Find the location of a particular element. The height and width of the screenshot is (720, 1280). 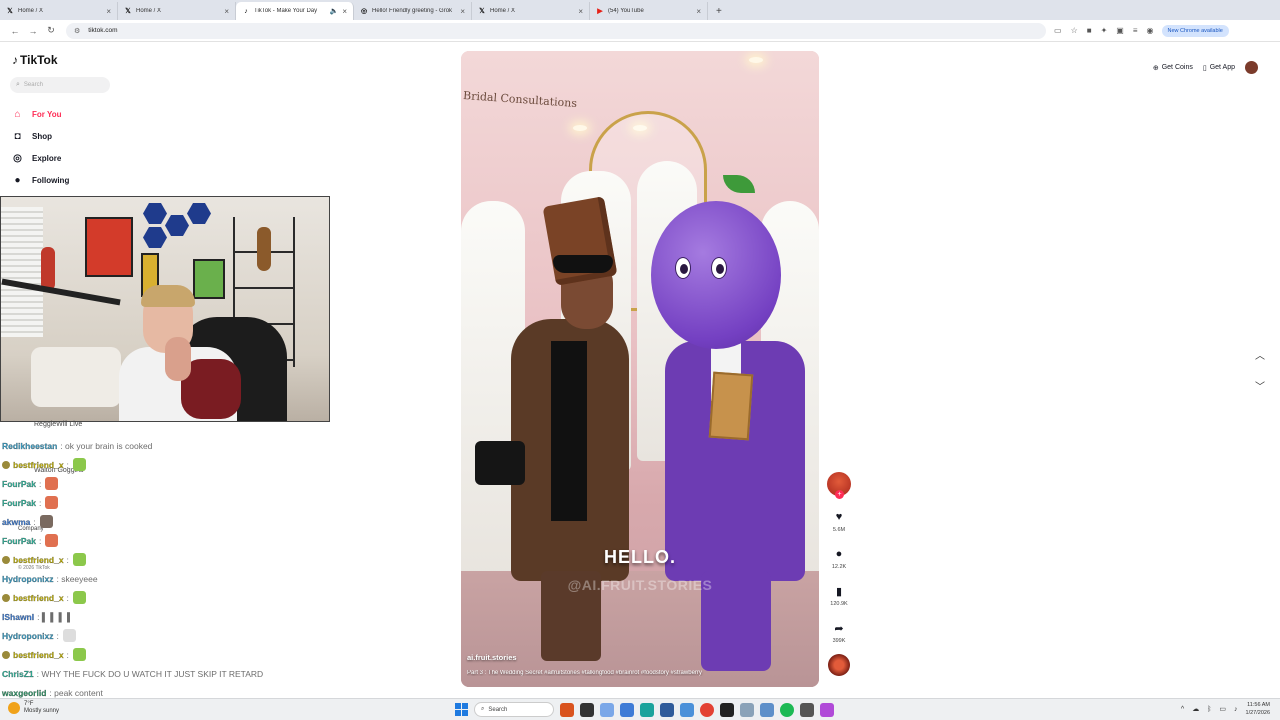

chat-text: : peak content is located at coordinates (76, 692).